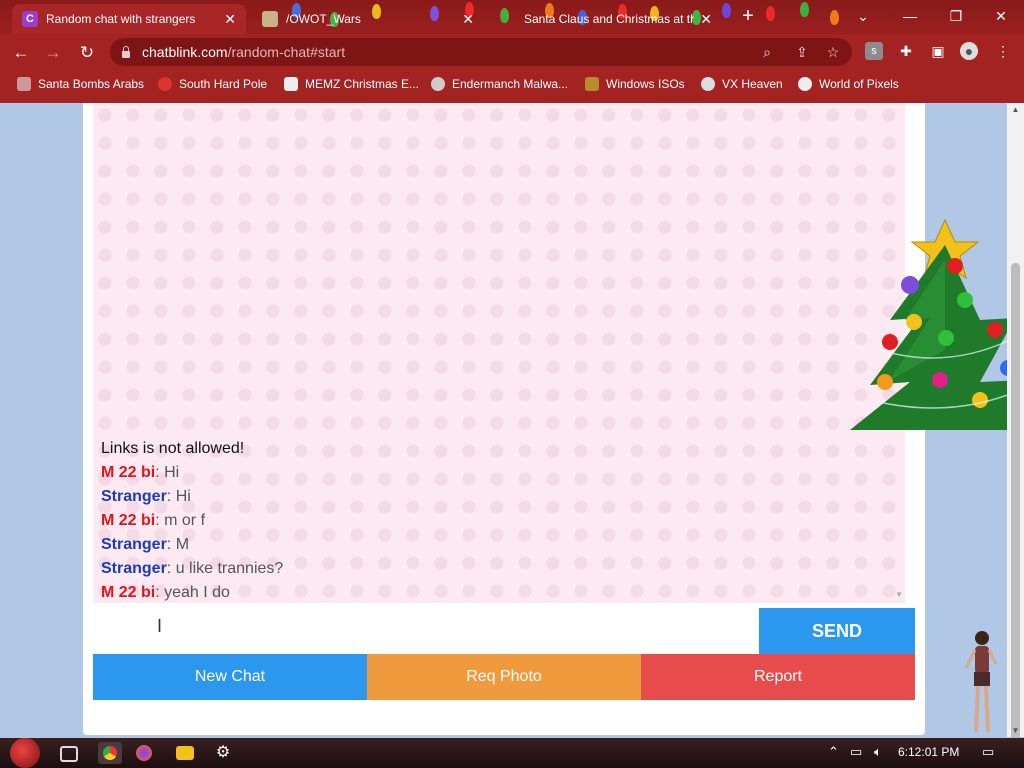  Describe the element at coordinates (805, 84) in the screenshot. I see `globe-icon` at that location.